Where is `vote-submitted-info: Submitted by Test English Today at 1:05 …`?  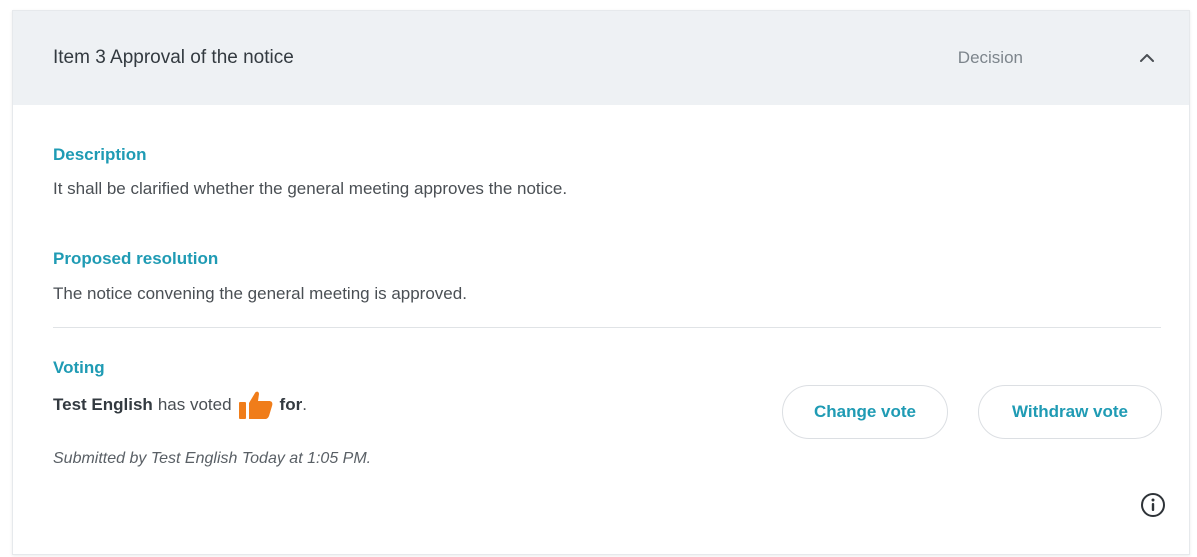
vote-submitted-info: Submitted by Test English Today at 1:05 … is located at coordinates (212, 458).